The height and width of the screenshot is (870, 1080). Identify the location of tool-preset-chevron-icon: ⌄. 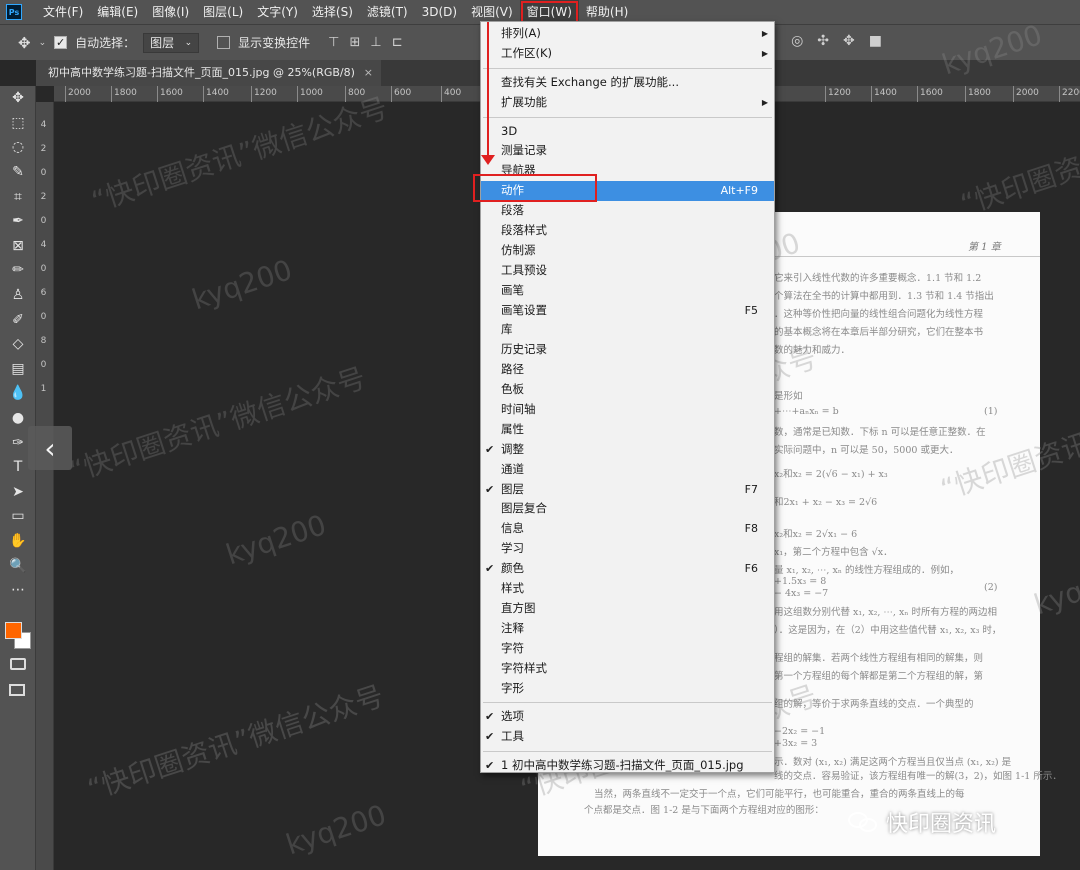
(43, 43).